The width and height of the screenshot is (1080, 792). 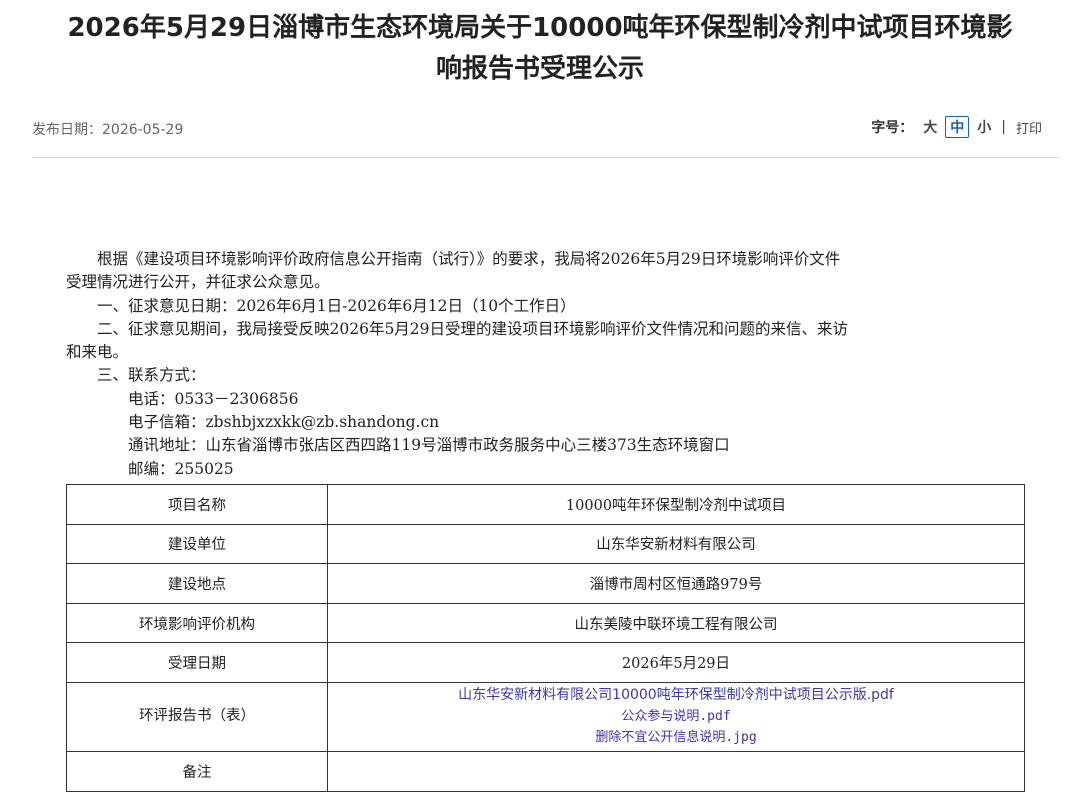 I want to click on table-row-remark: 备注, so click(x=545, y=771).